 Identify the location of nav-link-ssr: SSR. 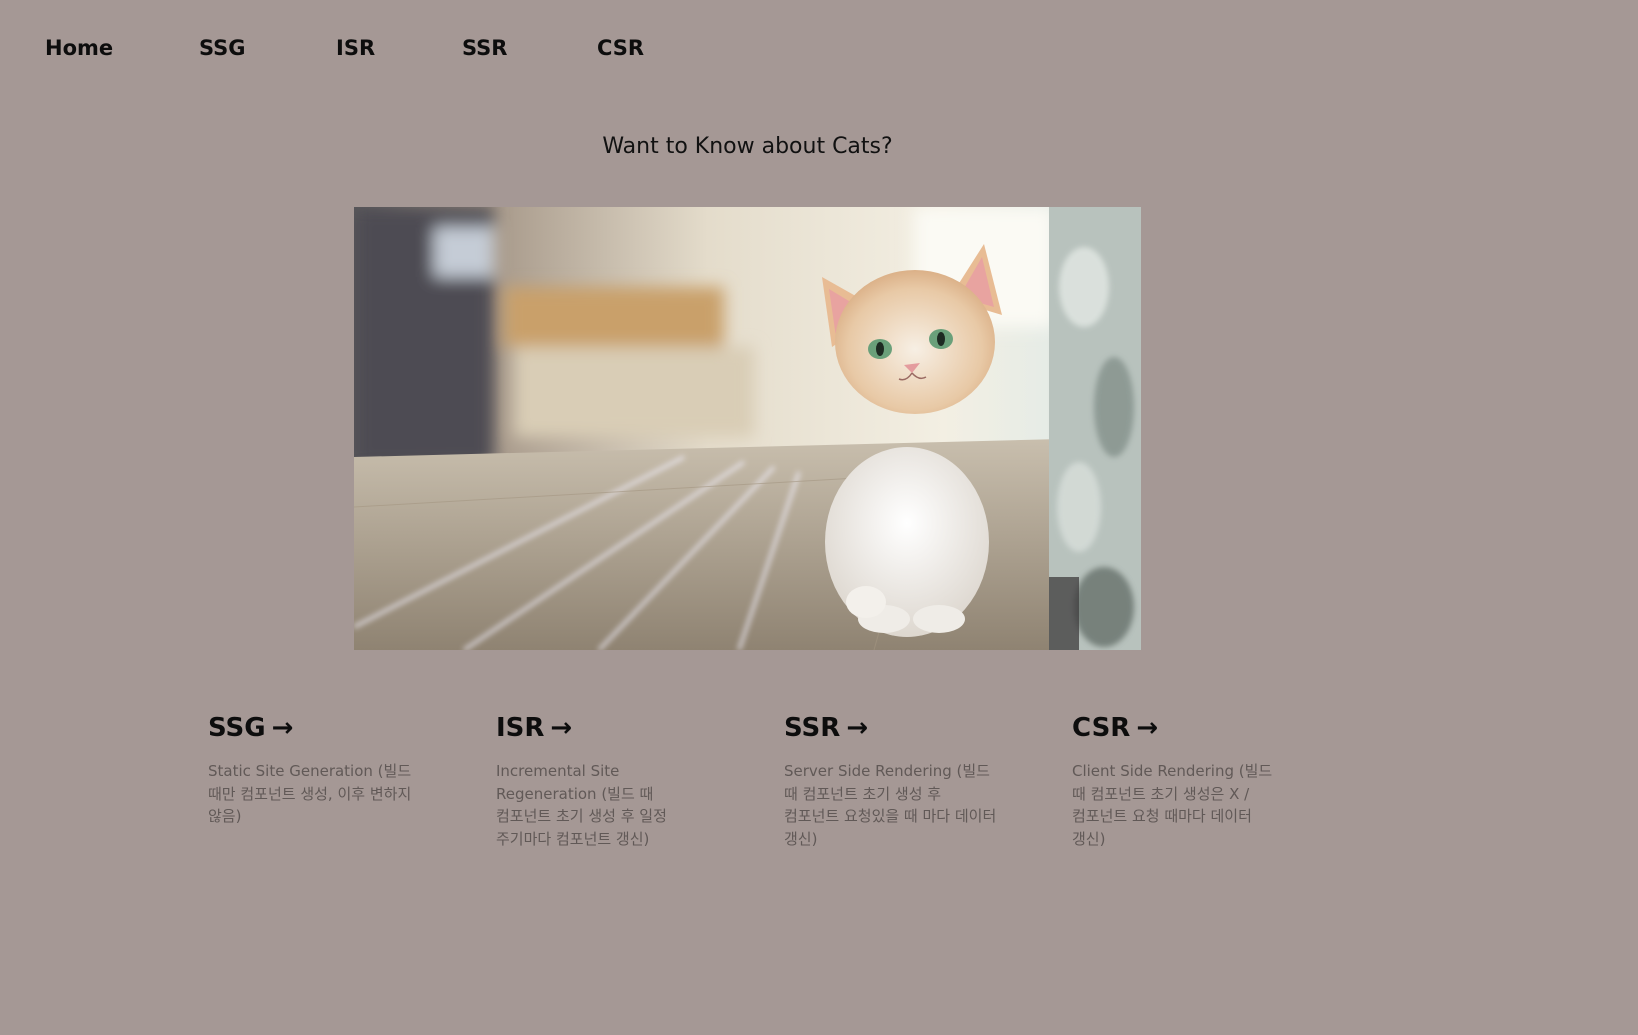
(484, 48).